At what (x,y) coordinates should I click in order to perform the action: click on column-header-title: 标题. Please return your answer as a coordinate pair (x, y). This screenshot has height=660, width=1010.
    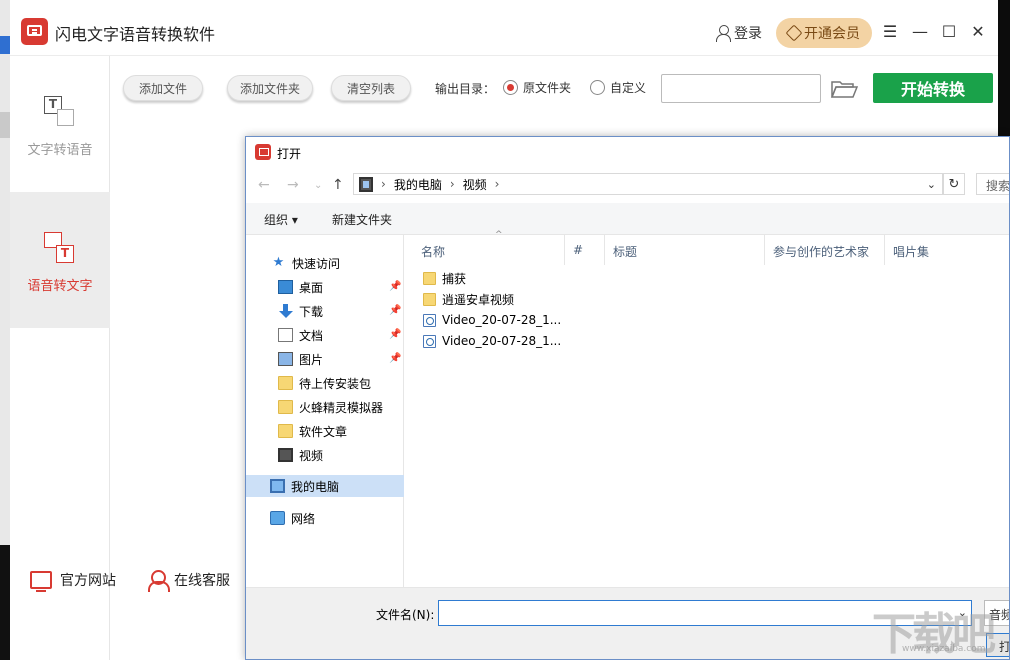
    Looking at the image, I should click on (685, 250).